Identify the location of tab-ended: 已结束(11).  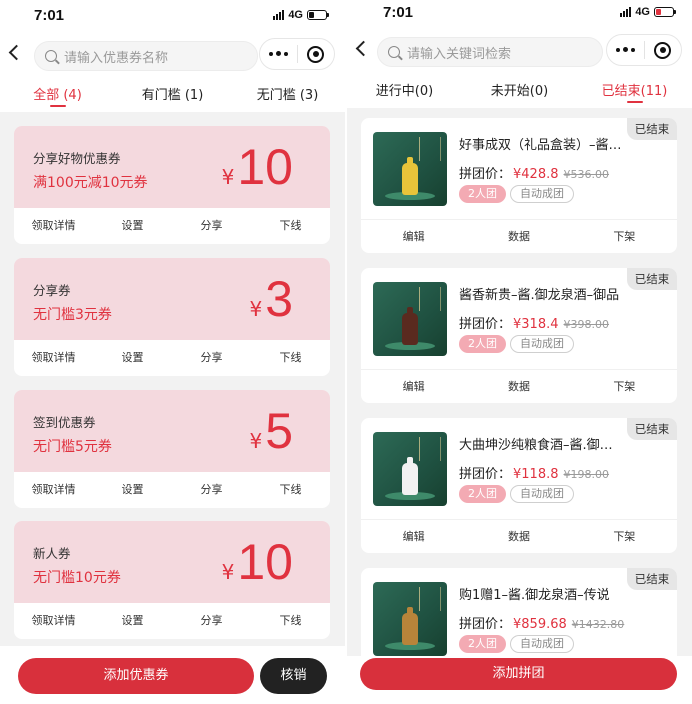
(634, 90).